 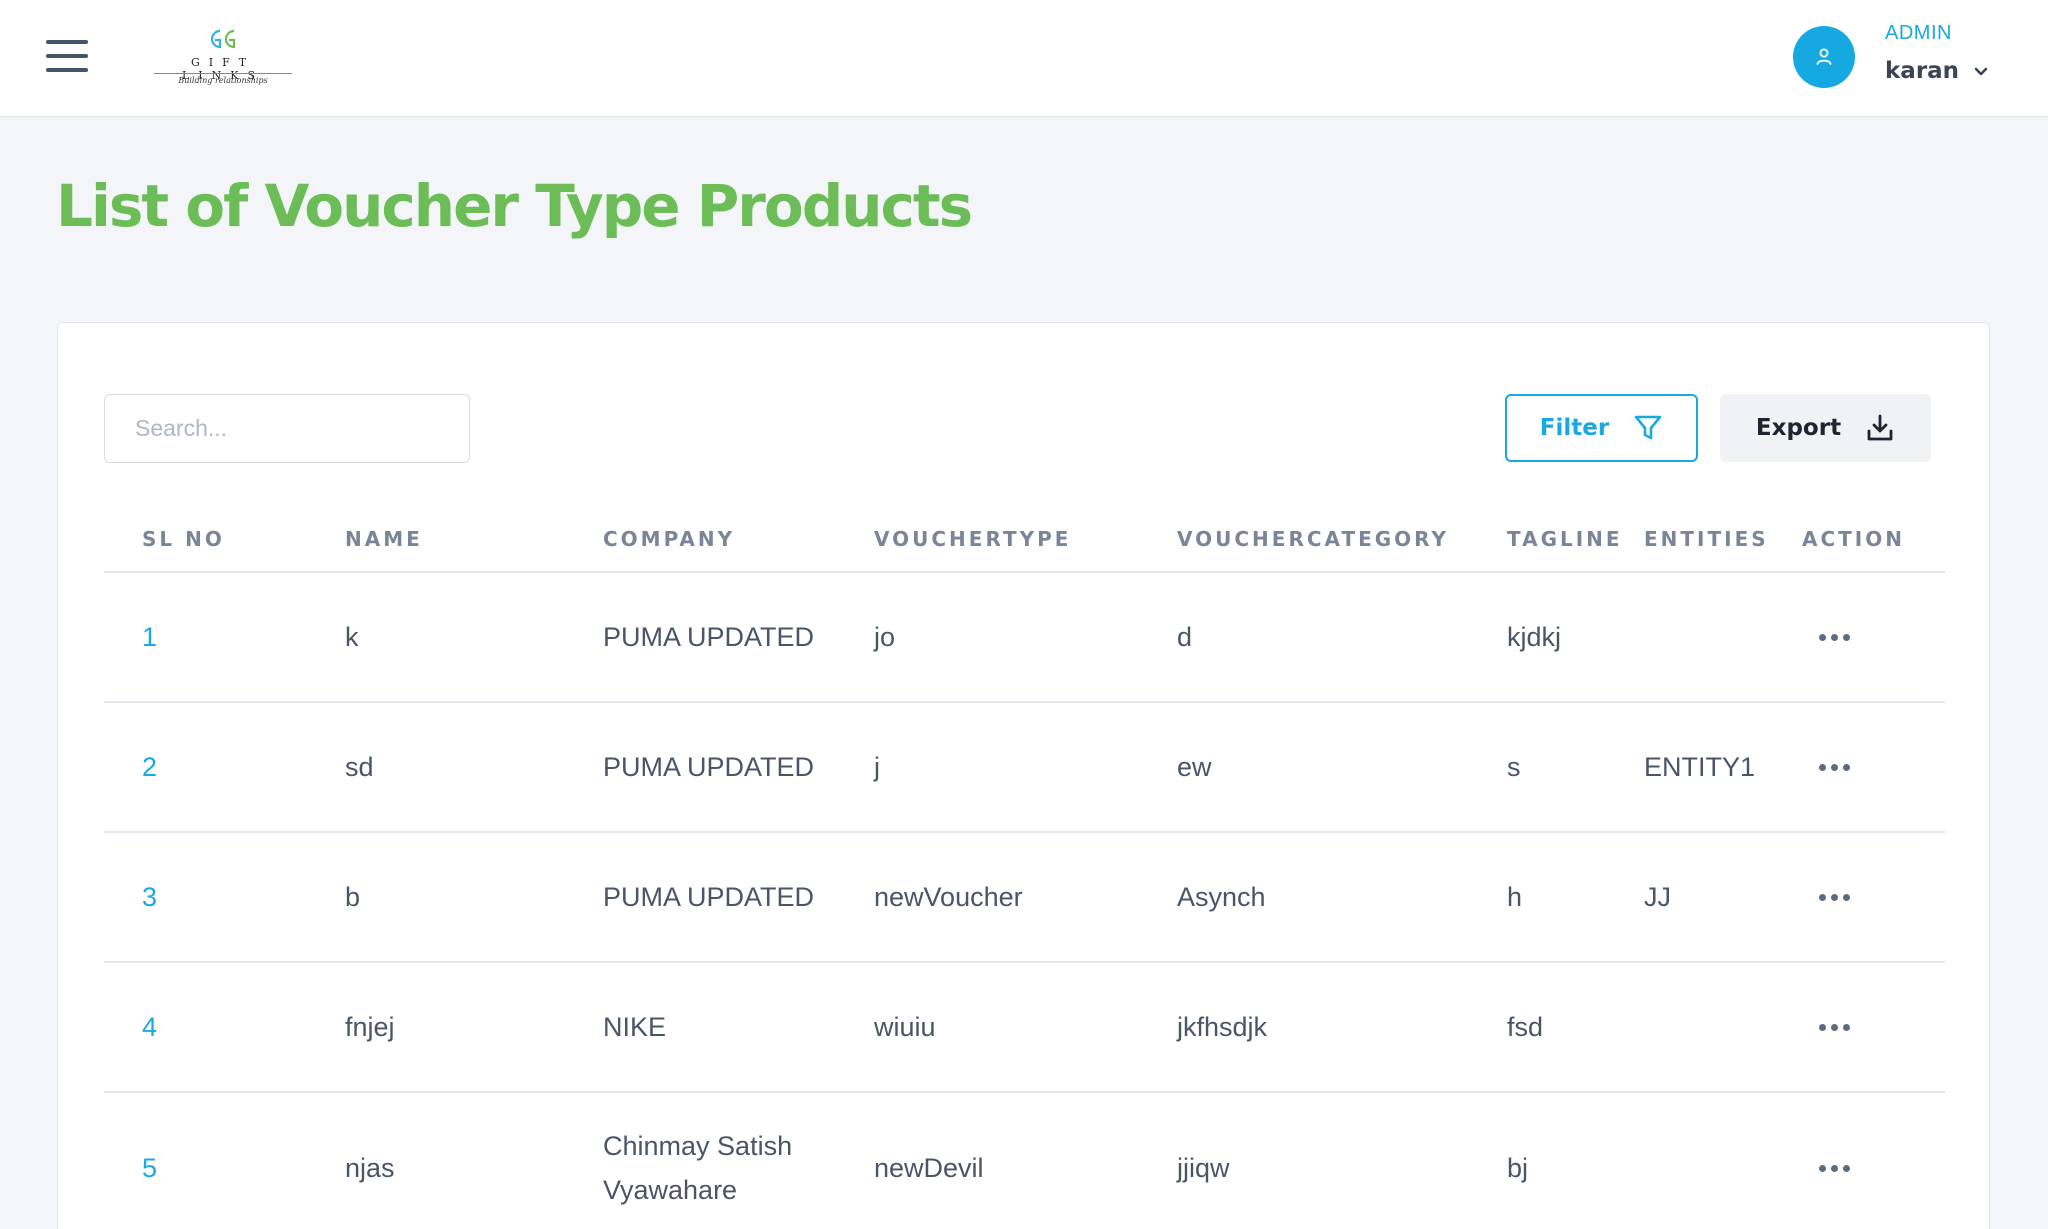 What do you see at coordinates (150, 766) in the screenshot?
I see `cell-sl-no: 2` at bounding box center [150, 766].